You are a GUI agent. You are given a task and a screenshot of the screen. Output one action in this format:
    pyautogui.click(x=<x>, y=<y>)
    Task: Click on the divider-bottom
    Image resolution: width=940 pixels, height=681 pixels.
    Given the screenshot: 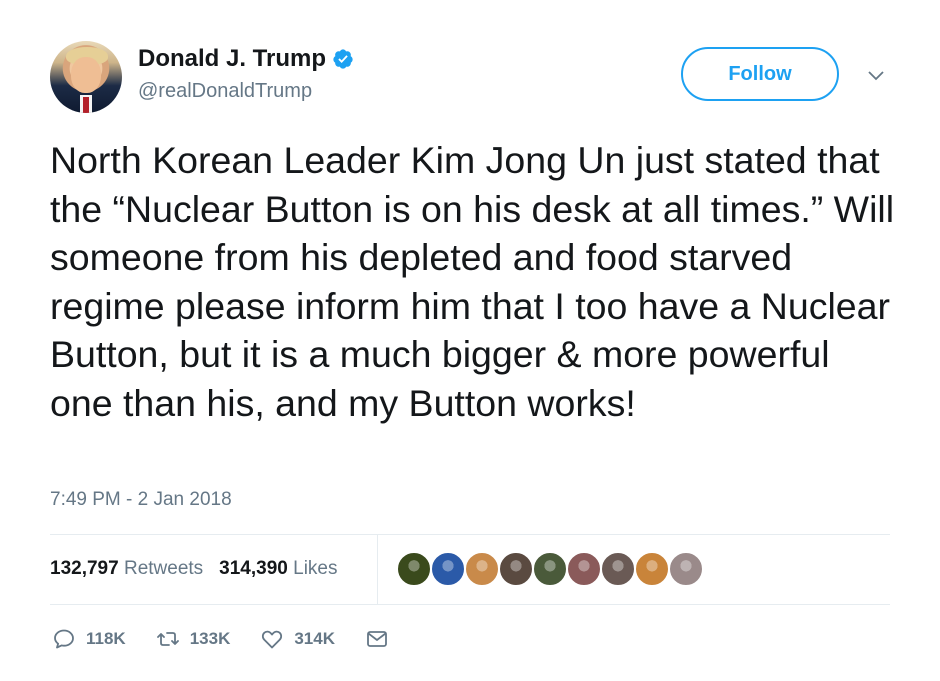 What is the action you would take?
    pyautogui.click(x=470, y=604)
    